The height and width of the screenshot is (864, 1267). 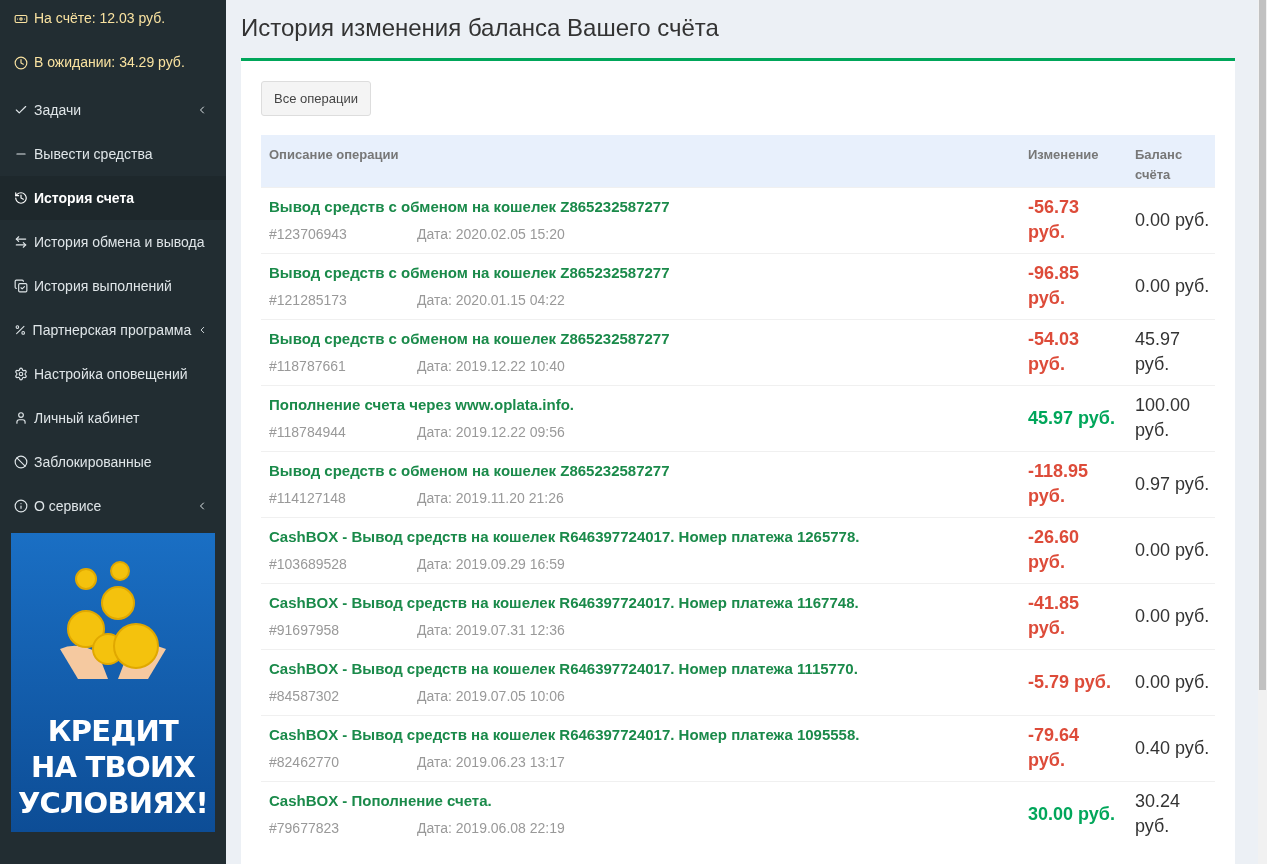 I want to click on change-amount: -118.95 руб., so click(x=1059, y=484).